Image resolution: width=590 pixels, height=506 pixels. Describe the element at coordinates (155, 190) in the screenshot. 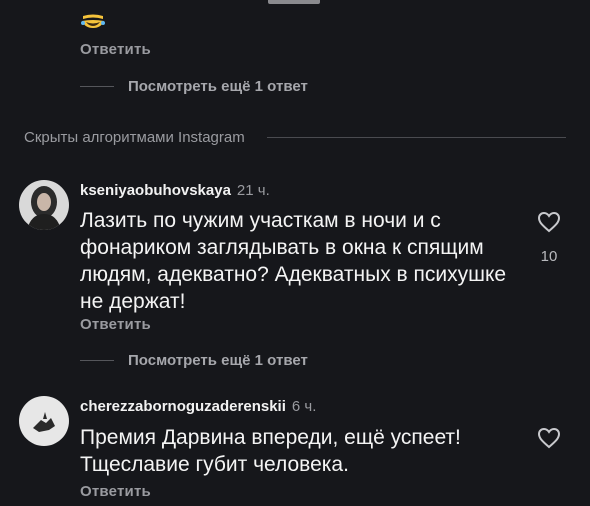

I see `comment-username: kseniyaobuhovskaya` at that location.